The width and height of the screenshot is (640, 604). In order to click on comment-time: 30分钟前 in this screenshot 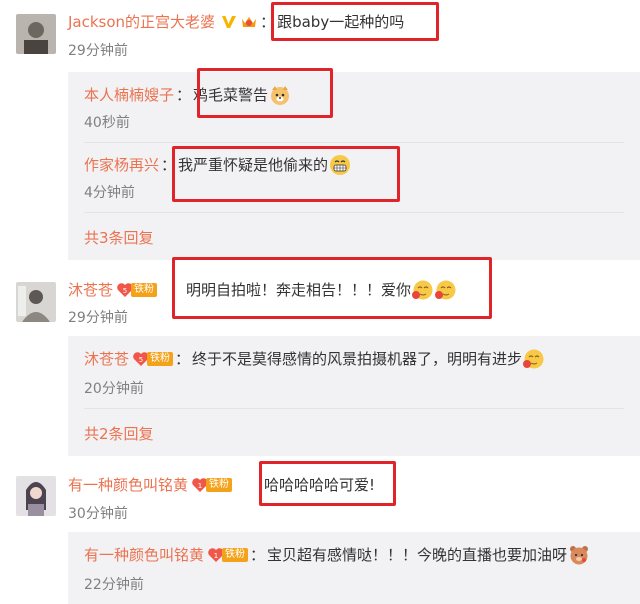, I will do `click(98, 514)`.